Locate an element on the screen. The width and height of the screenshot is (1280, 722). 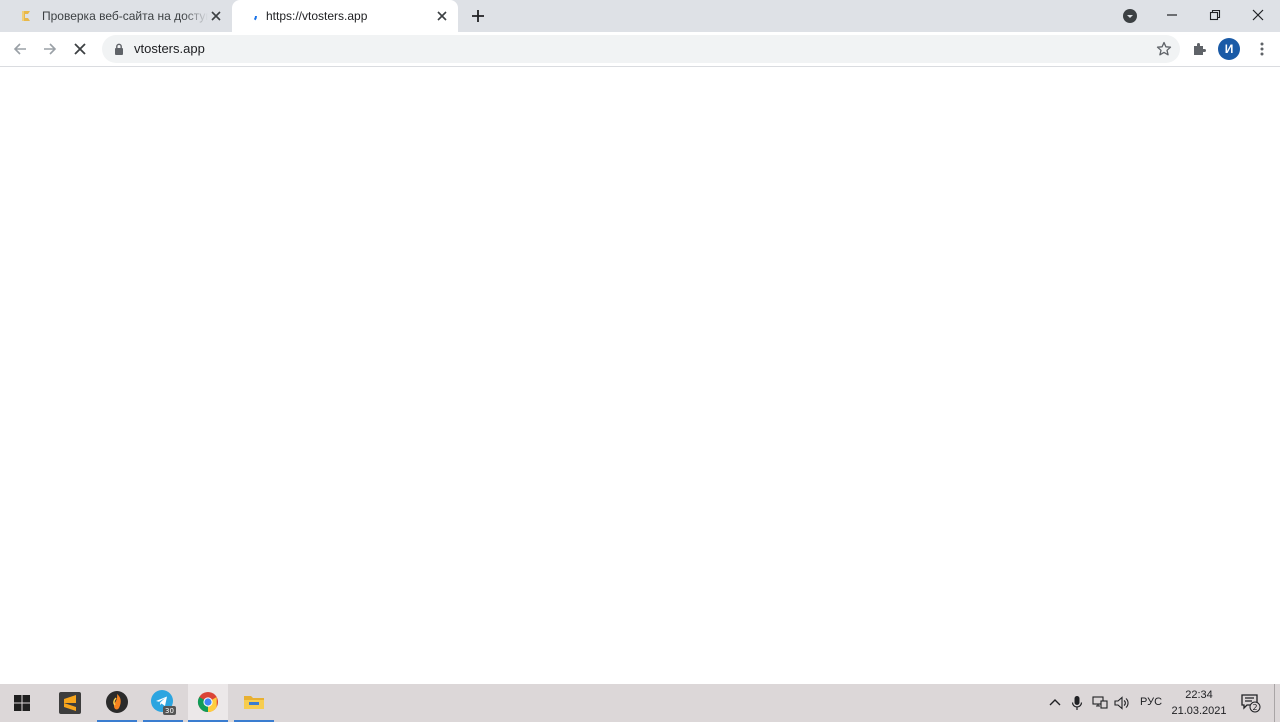
site-check-favicon-icon is located at coordinates (26, 16).